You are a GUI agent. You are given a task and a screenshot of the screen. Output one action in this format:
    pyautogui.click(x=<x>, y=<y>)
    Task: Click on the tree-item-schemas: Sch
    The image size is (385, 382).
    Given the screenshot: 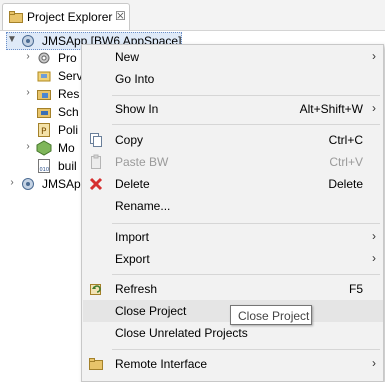 What is the action you would take?
    pyautogui.click(x=52, y=112)
    